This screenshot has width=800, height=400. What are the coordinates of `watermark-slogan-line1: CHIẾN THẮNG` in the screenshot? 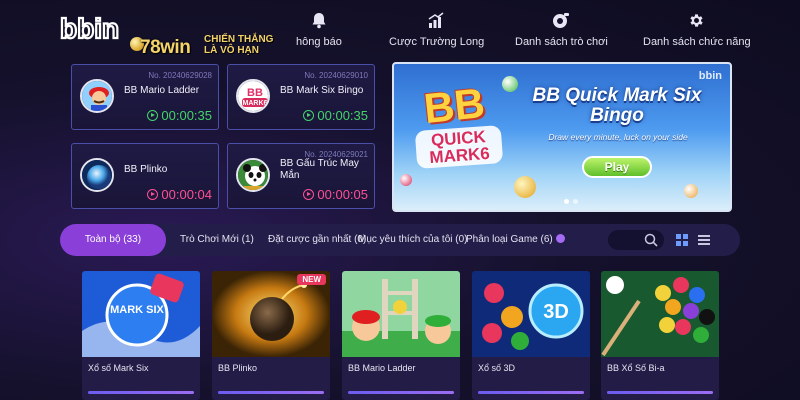 It's located at (239, 39).